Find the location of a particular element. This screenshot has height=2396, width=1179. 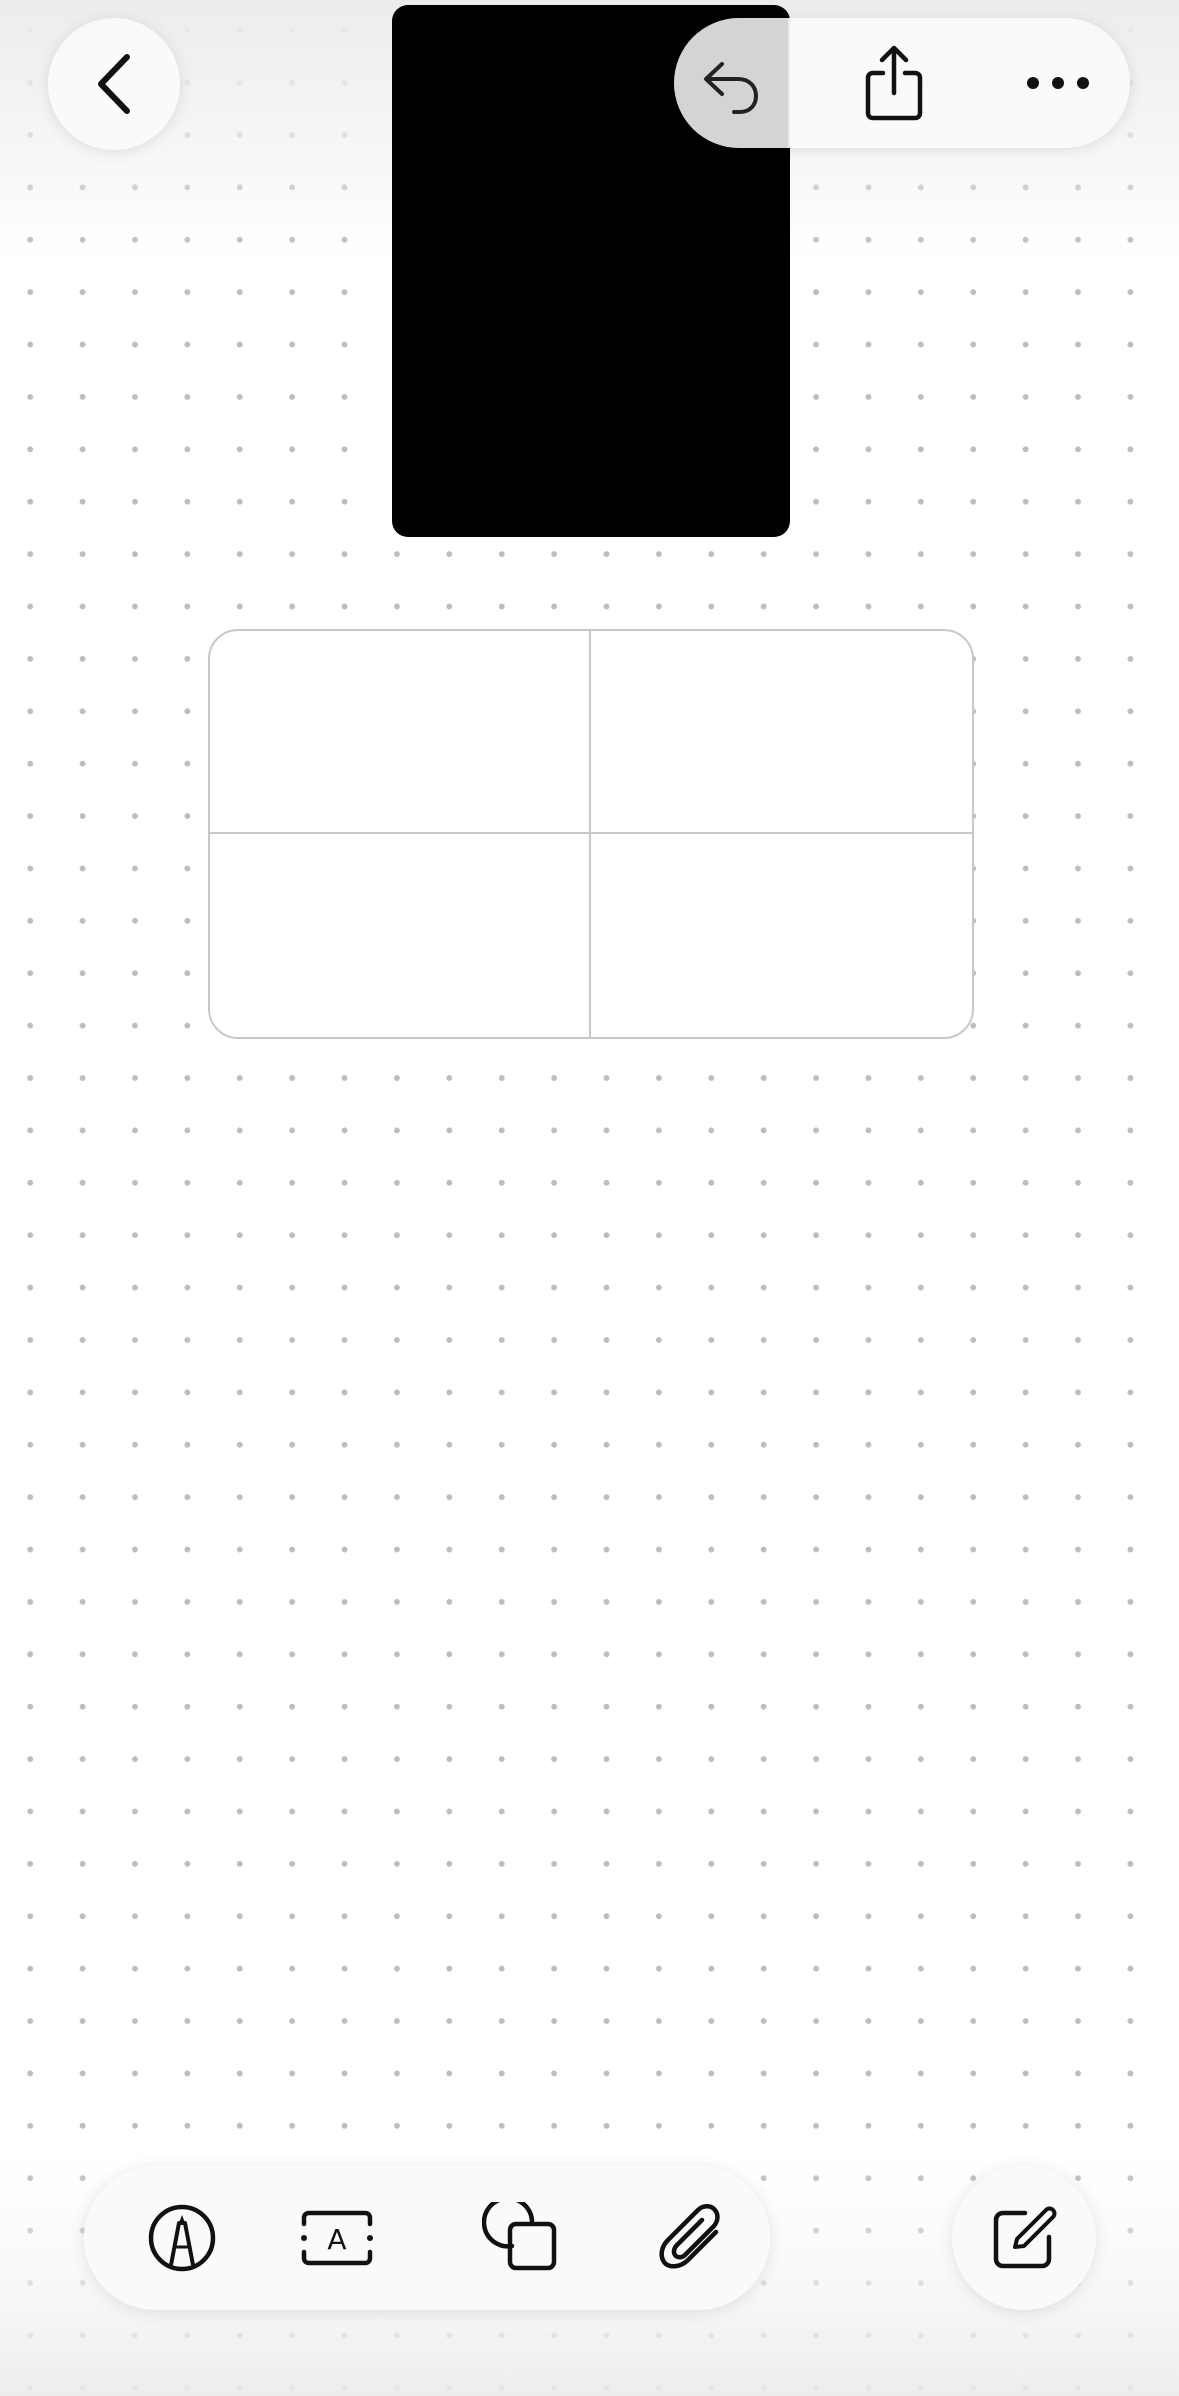

back-button is located at coordinates (114, 84).